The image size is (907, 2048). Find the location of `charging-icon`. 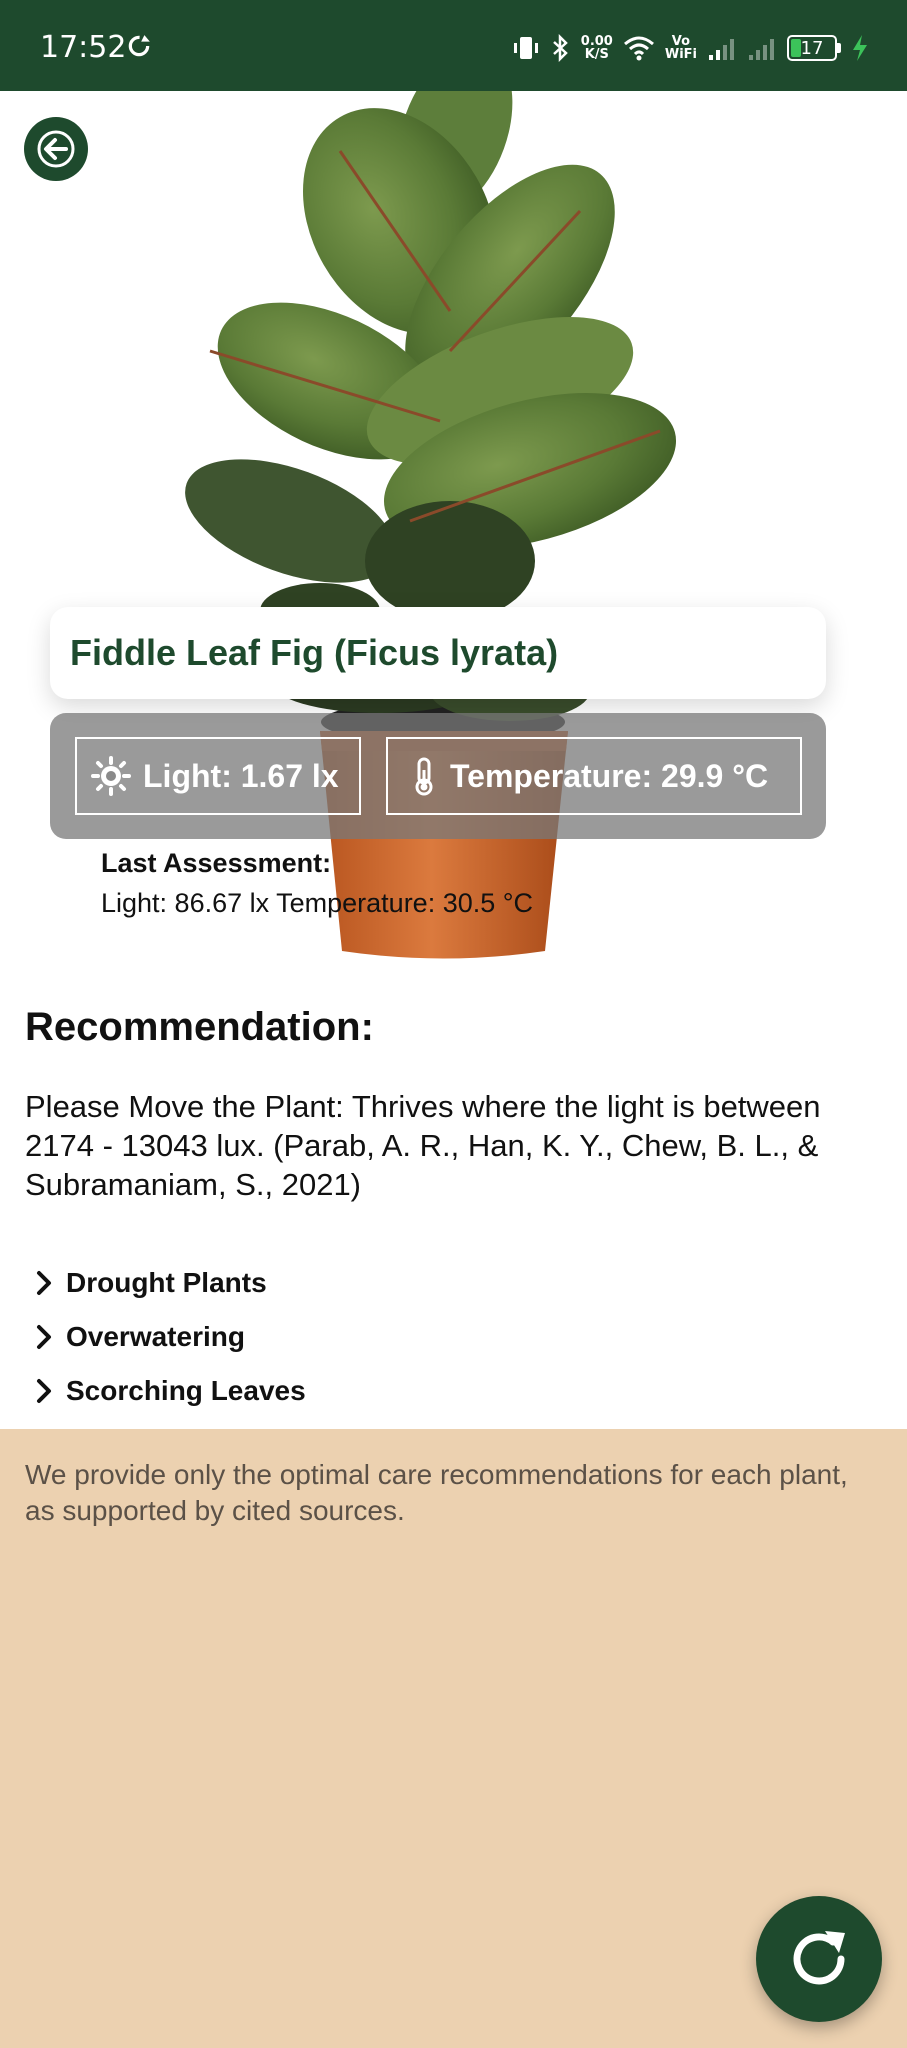

charging-icon is located at coordinates (860, 48).